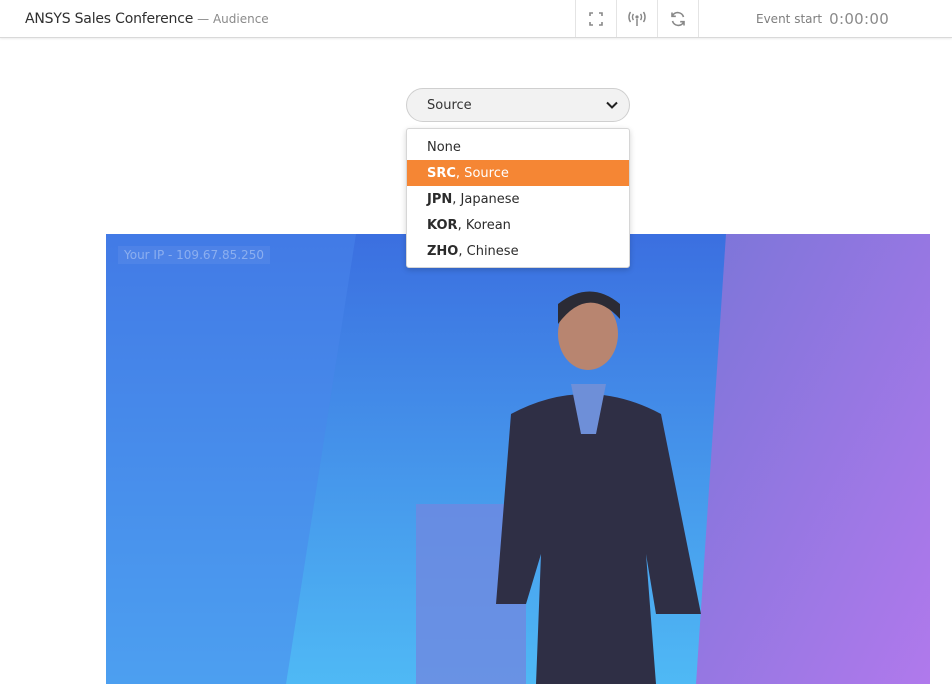 The image size is (952, 699). I want to click on app-title: ANSYS Sales Conference, so click(109, 18).